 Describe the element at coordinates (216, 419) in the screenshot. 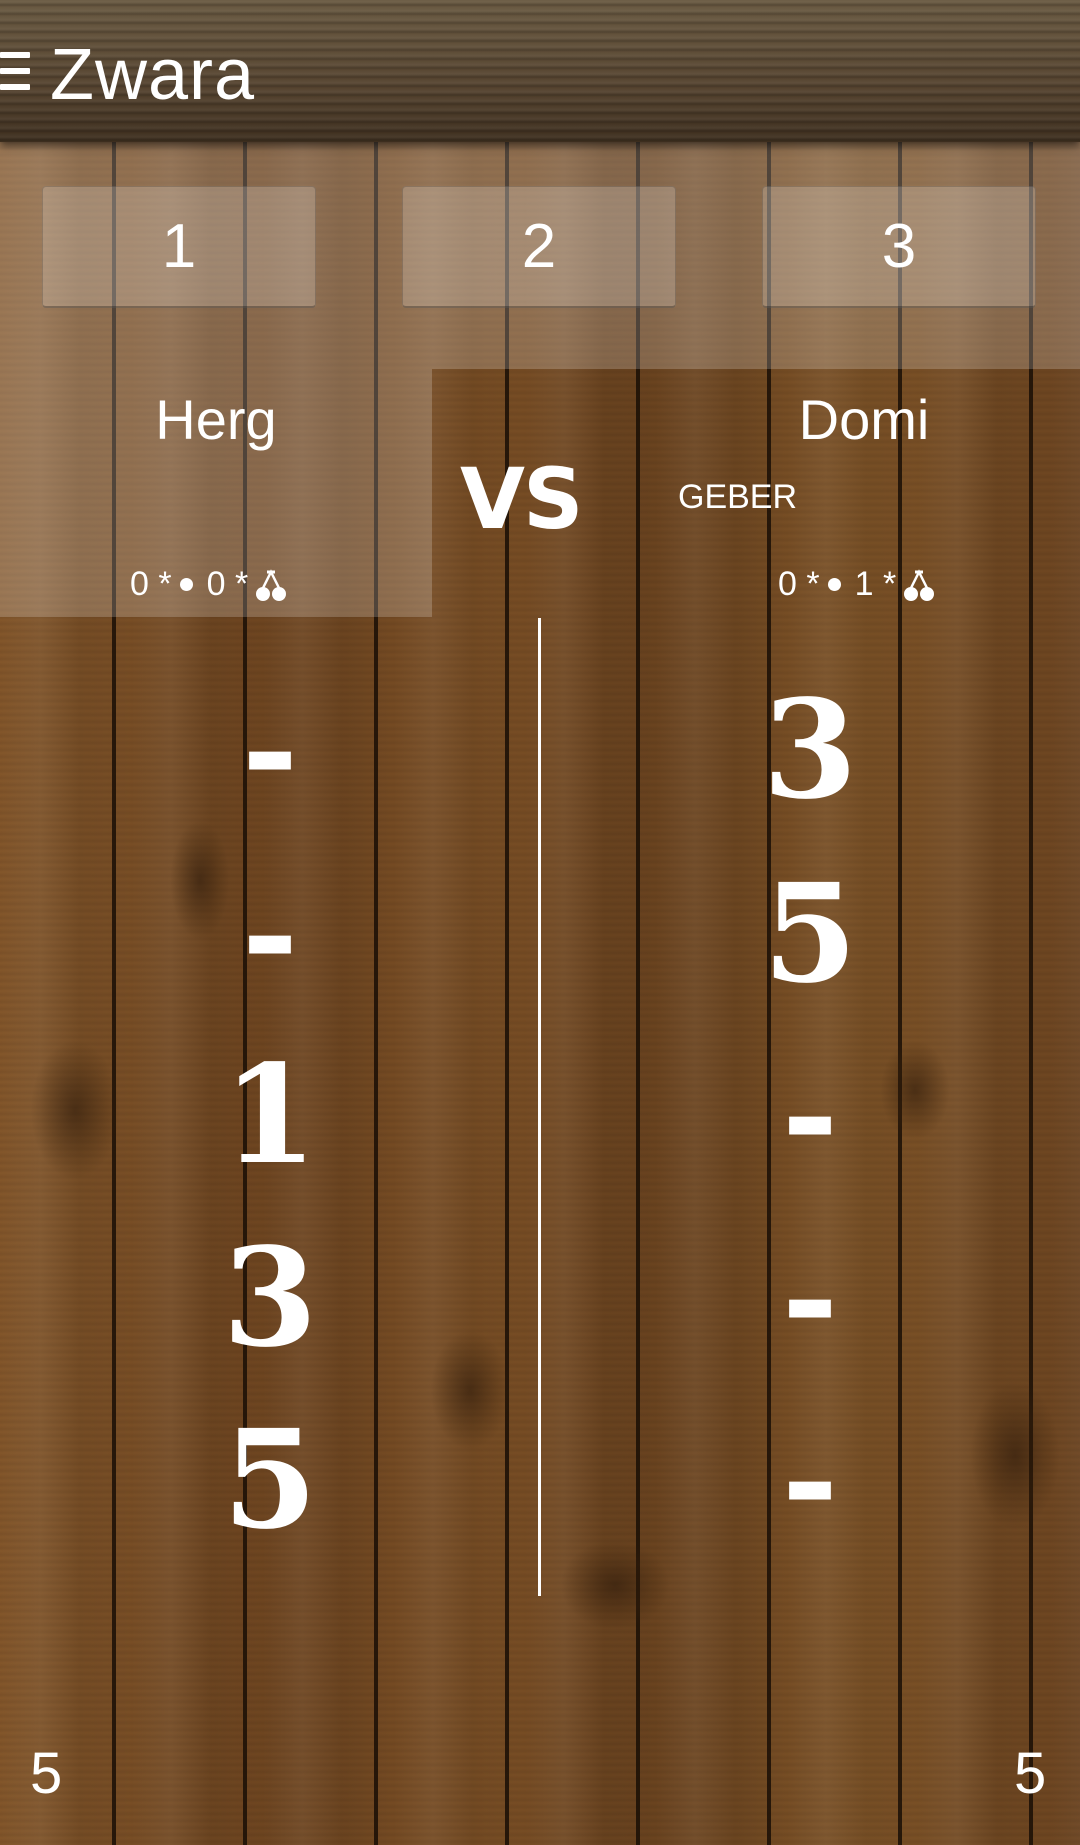

I see `left-player-name: Herg` at that location.